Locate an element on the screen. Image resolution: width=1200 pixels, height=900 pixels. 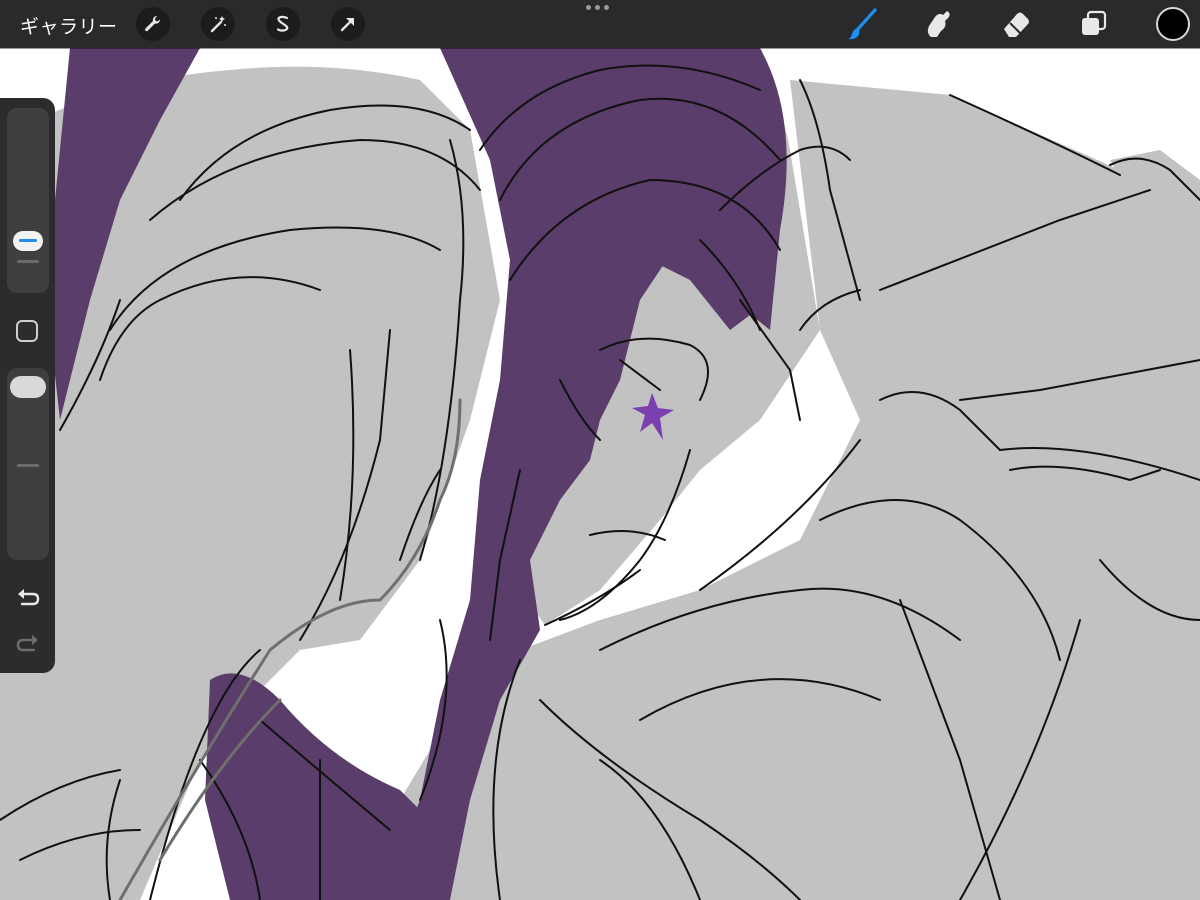
brush-tool-button is located at coordinates (862, 24).